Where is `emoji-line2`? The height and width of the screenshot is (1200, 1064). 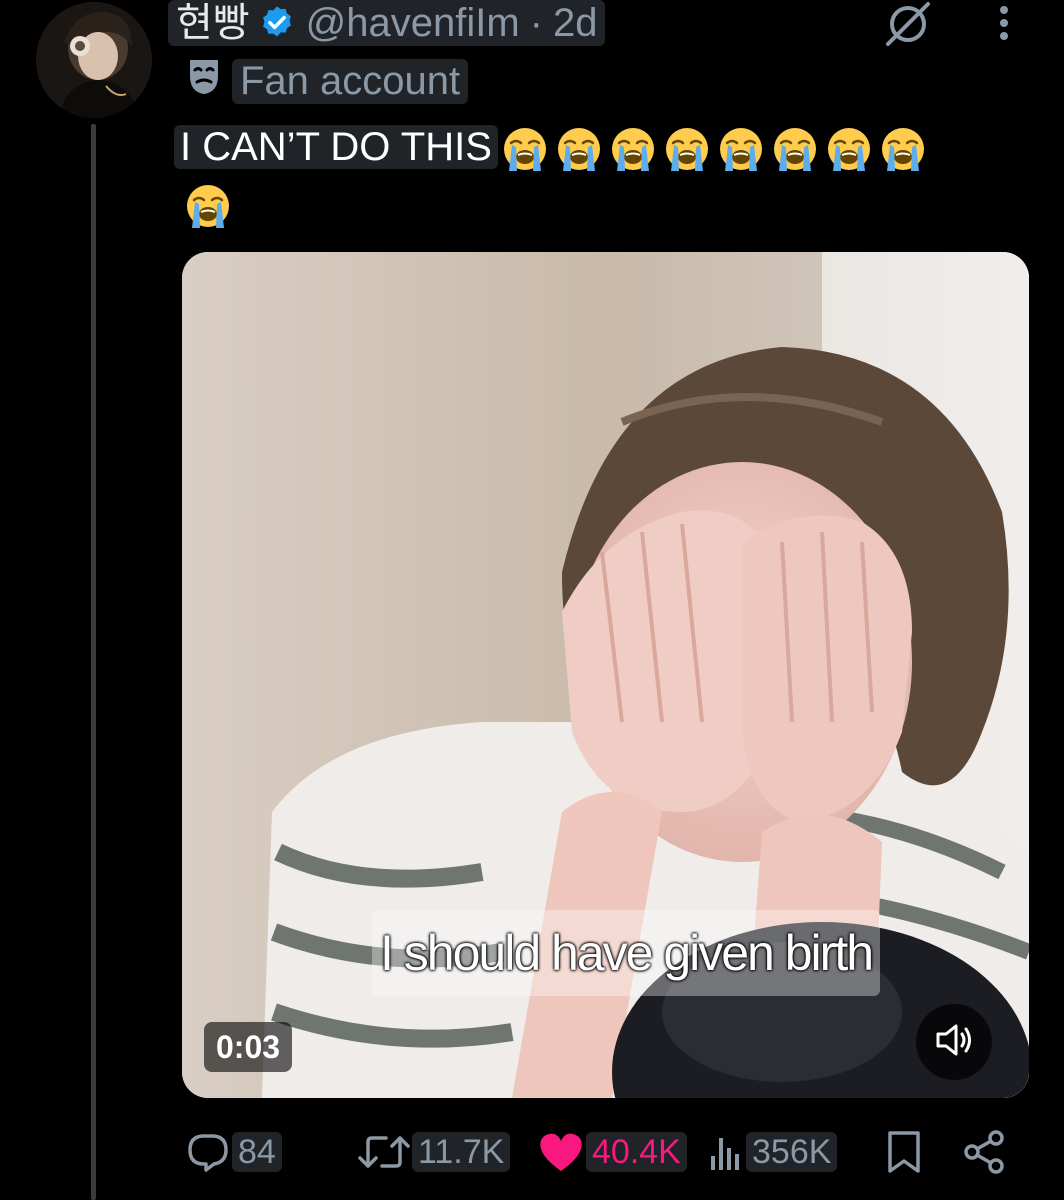 emoji-line2 is located at coordinates (210, 208).